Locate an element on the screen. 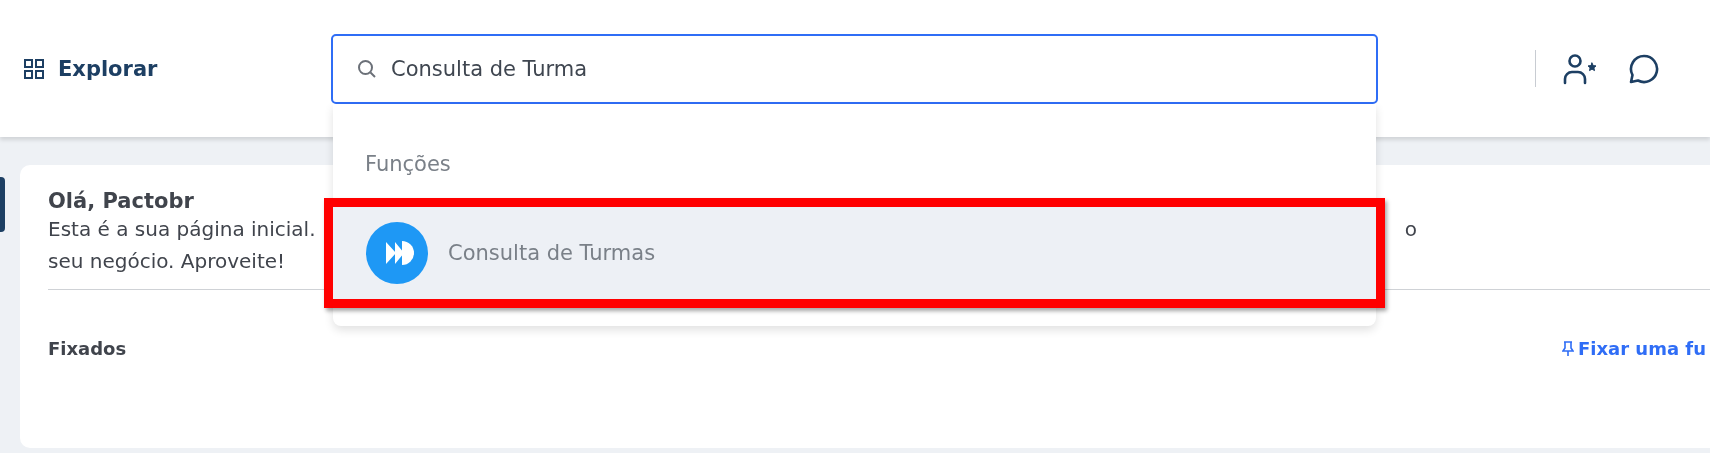 The image size is (1710, 453). pin-link: Fixar uma fu is located at coordinates (1634, 348).